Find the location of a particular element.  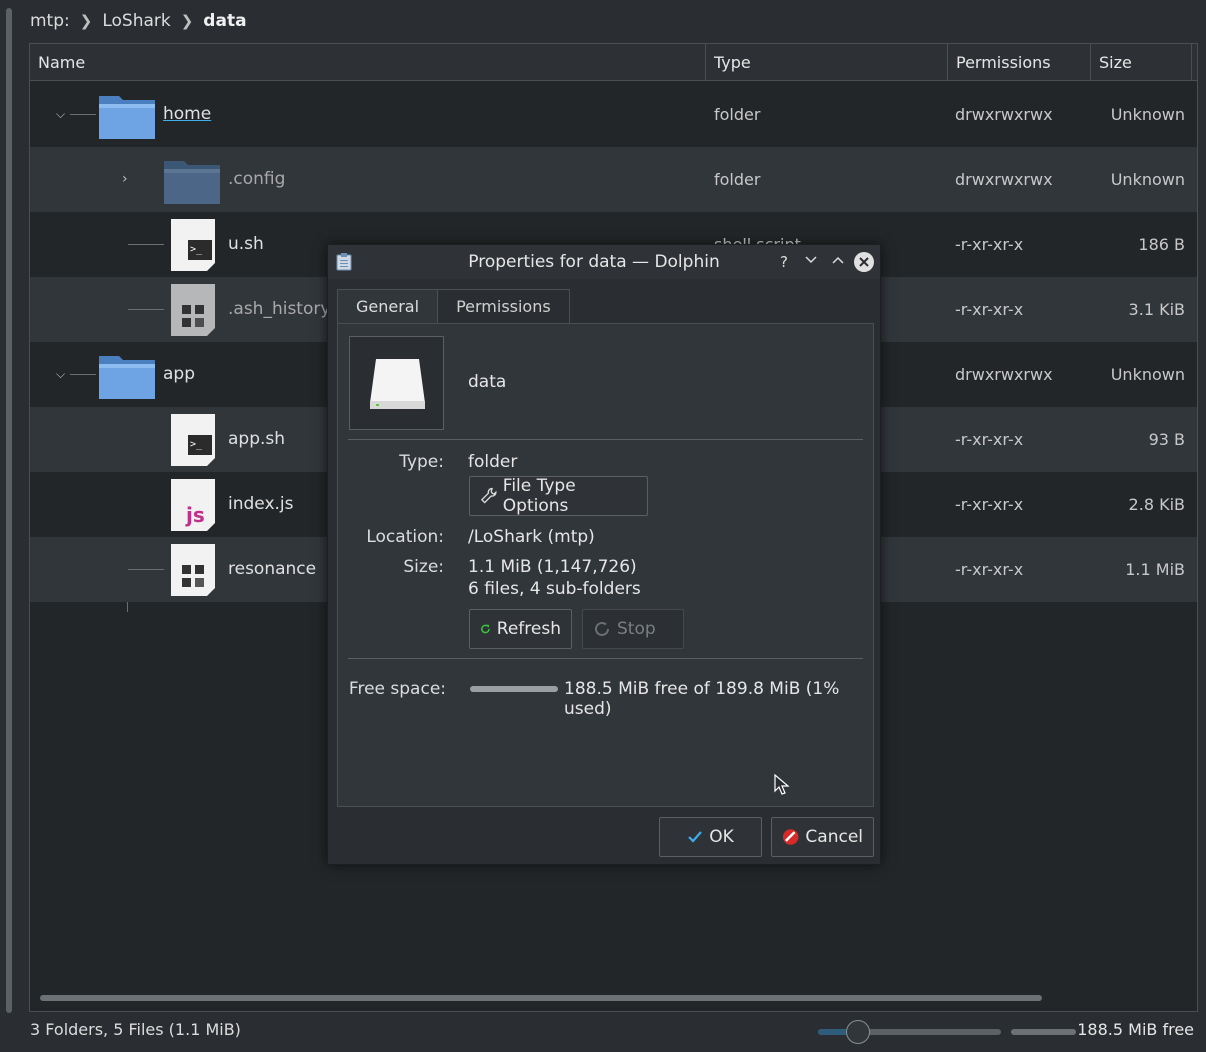

wrench-icon is located at coordinates (488, 495).